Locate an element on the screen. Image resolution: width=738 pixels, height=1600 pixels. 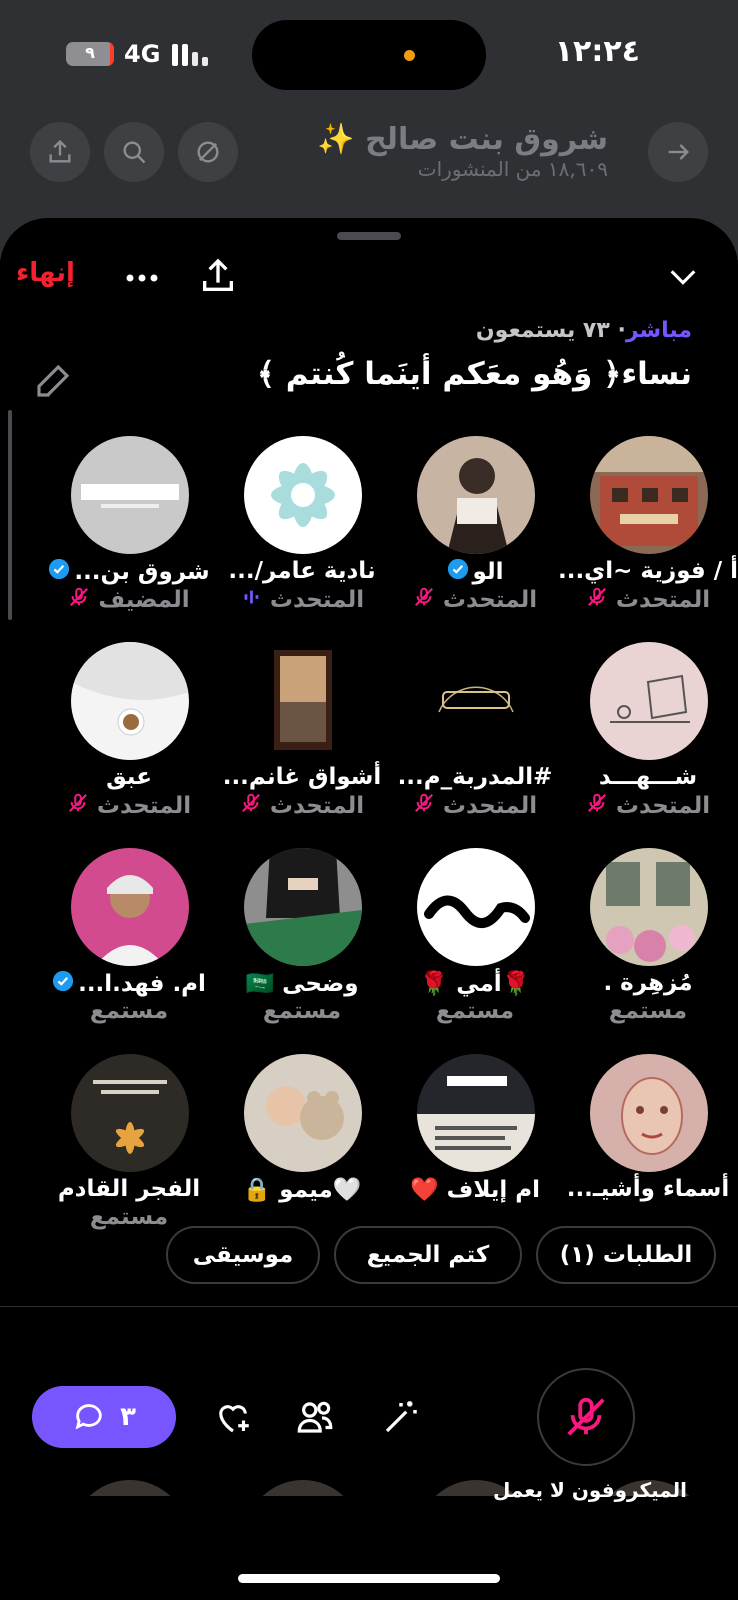
home-indicator is located at coordinates (369, 1578).